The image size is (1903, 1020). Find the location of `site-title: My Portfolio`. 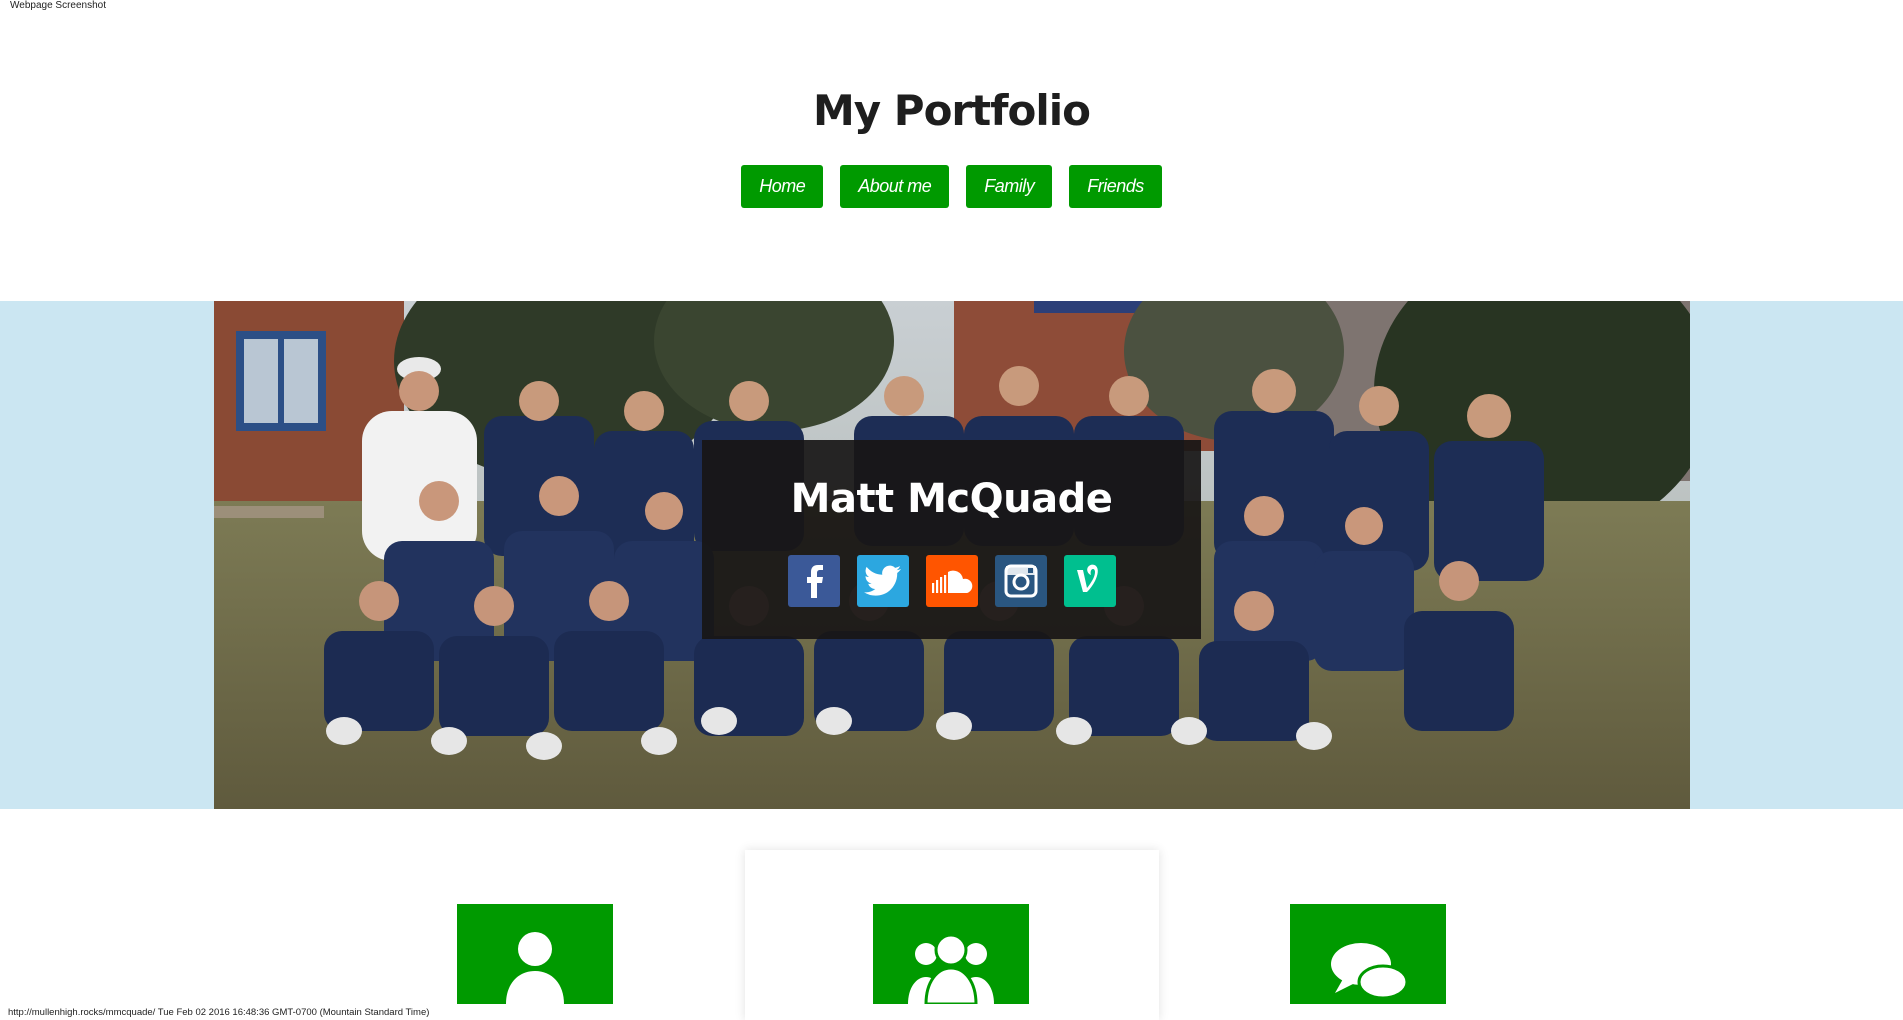

site-title: My Portfolio is located at coordinates (952, 110).